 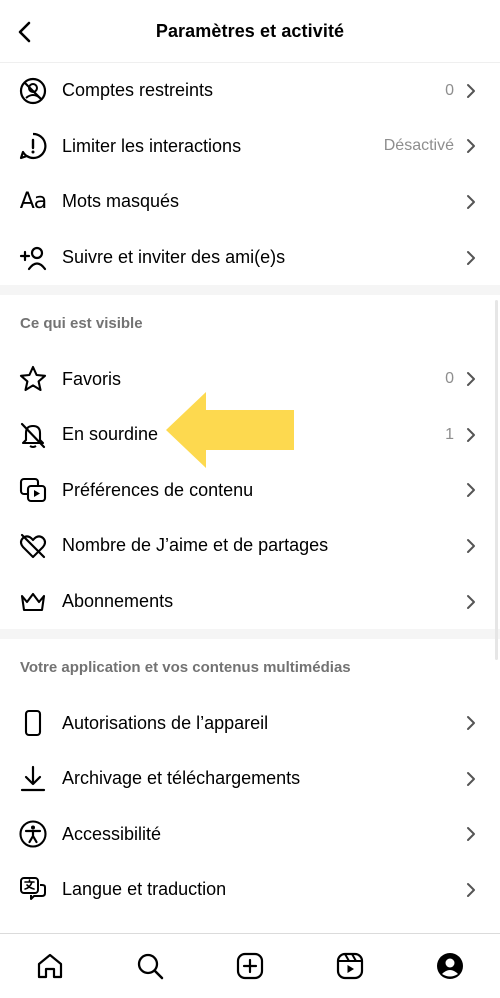 What do you see at coordinates (195, 545) in the screenshot?
I see `row-label: Nombre de J’aime et de partages` at bounding box center [195, 545].